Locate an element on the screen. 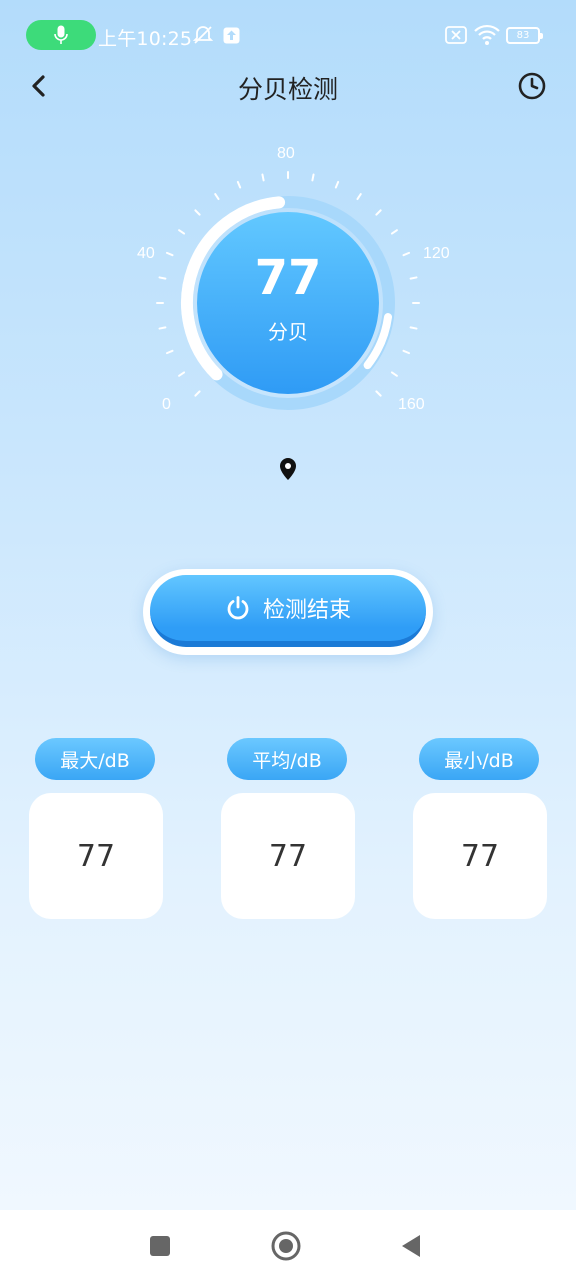 This screenshot has width=576, height=1280. location-pin-icon is located at coordinates (288, 470).